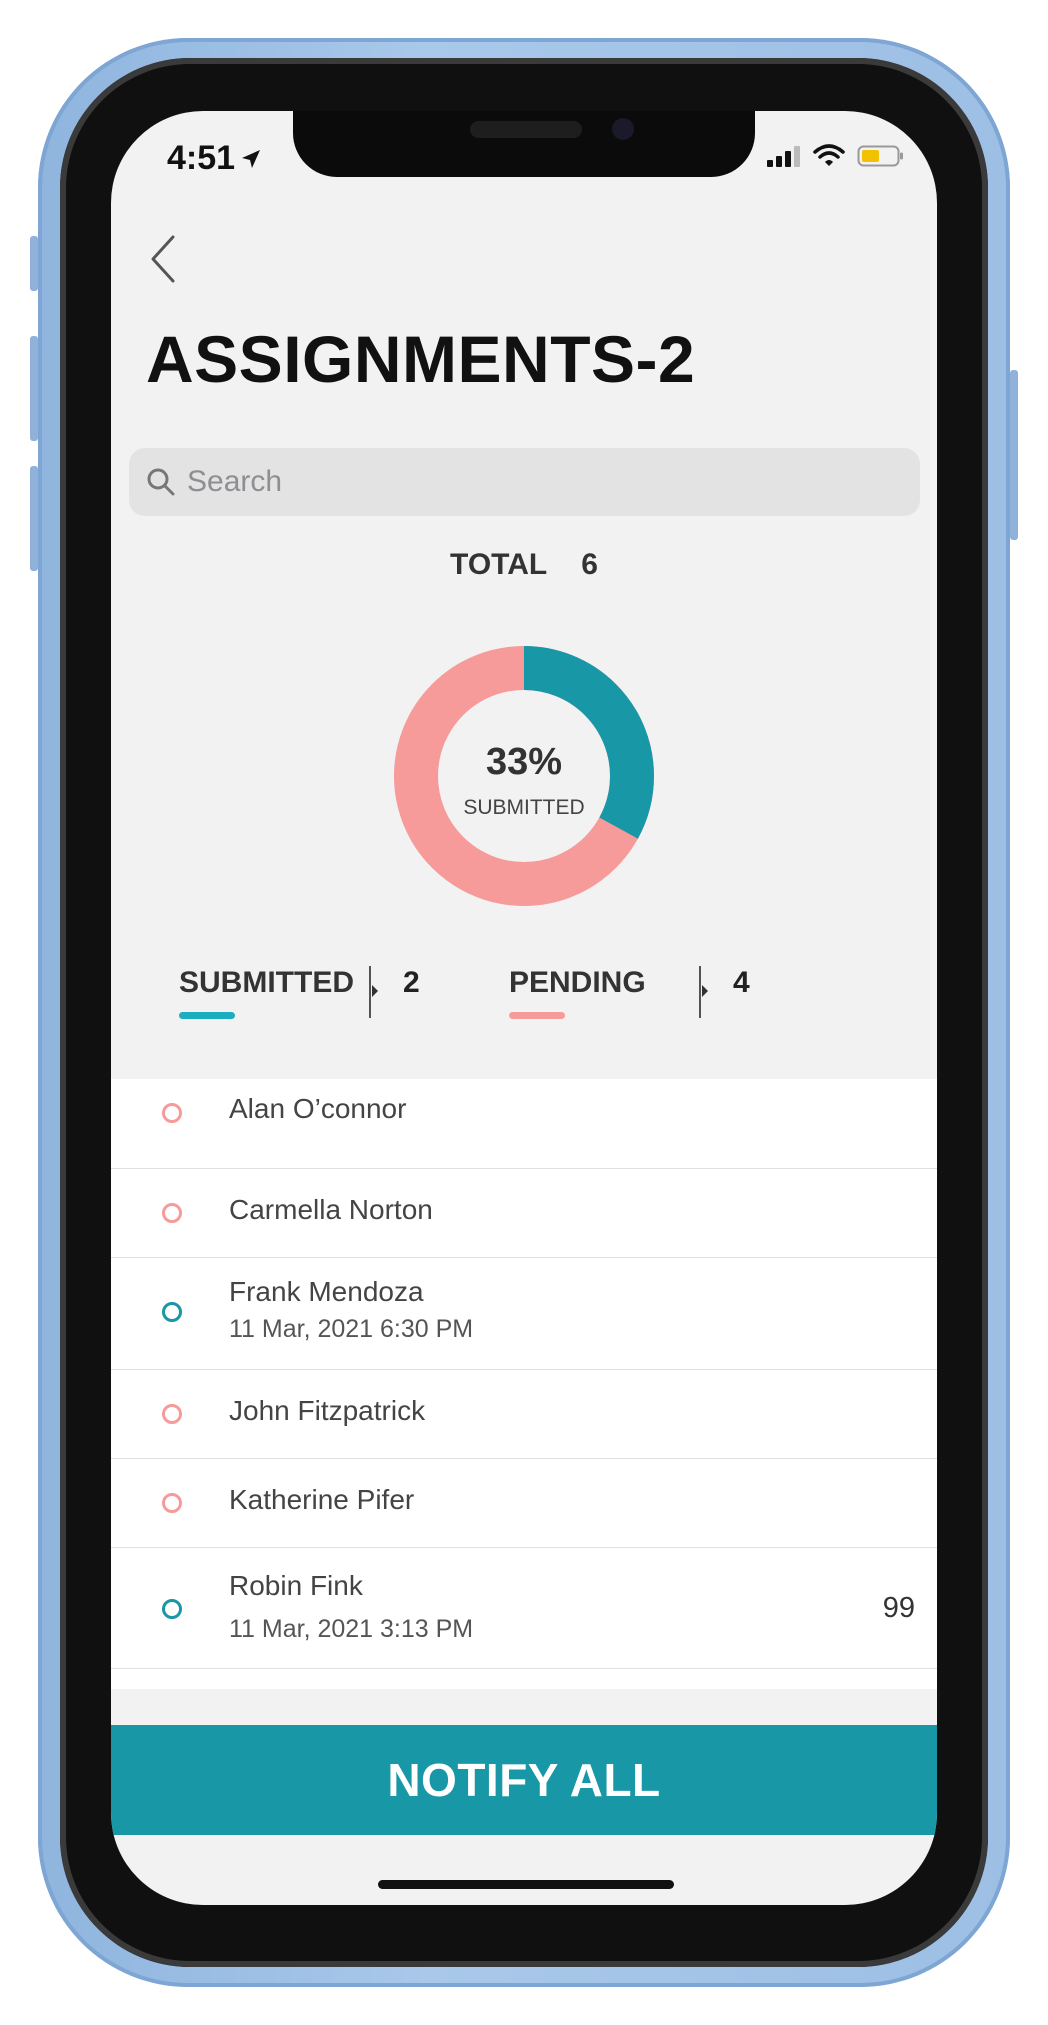  Describe the element at coordinates (1014, 455) in the screenshot. I see `side-button-power` at that location.